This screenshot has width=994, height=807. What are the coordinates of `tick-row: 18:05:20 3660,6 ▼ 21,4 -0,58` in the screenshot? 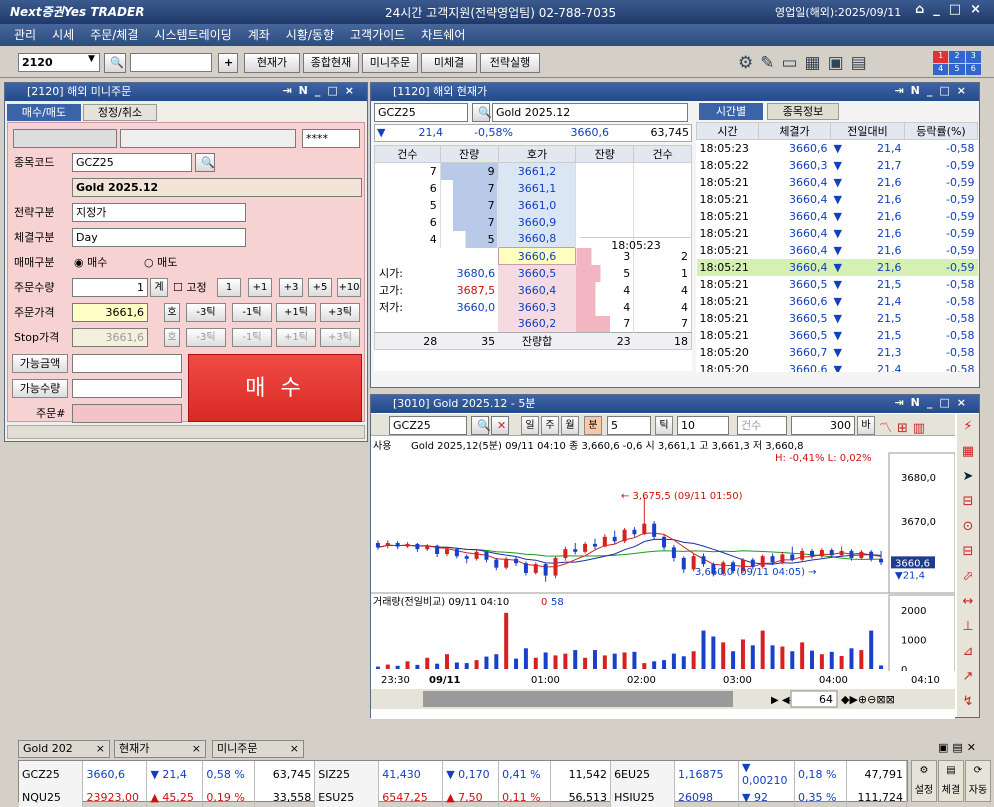 It's located at (837, 366).